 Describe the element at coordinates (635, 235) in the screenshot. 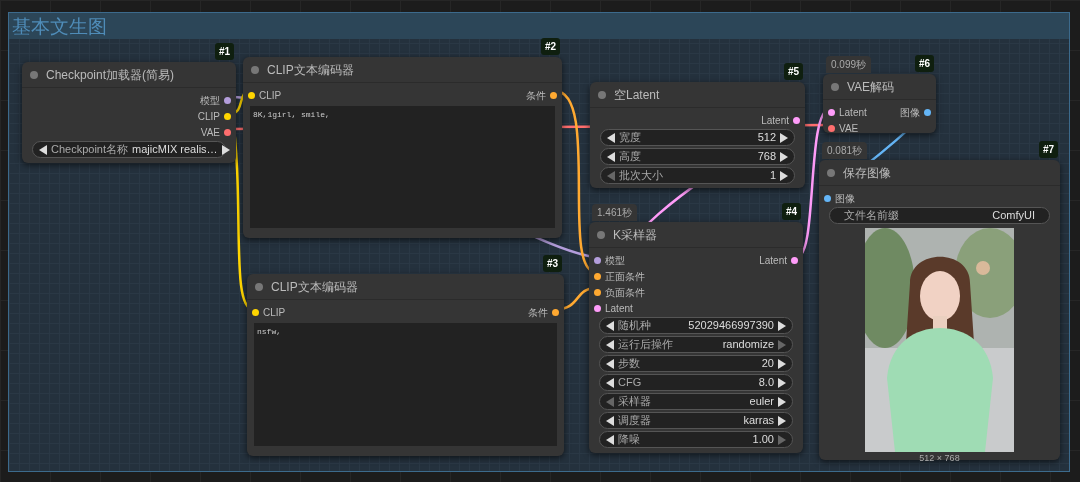

I see `node-title: K采样器` at that location.